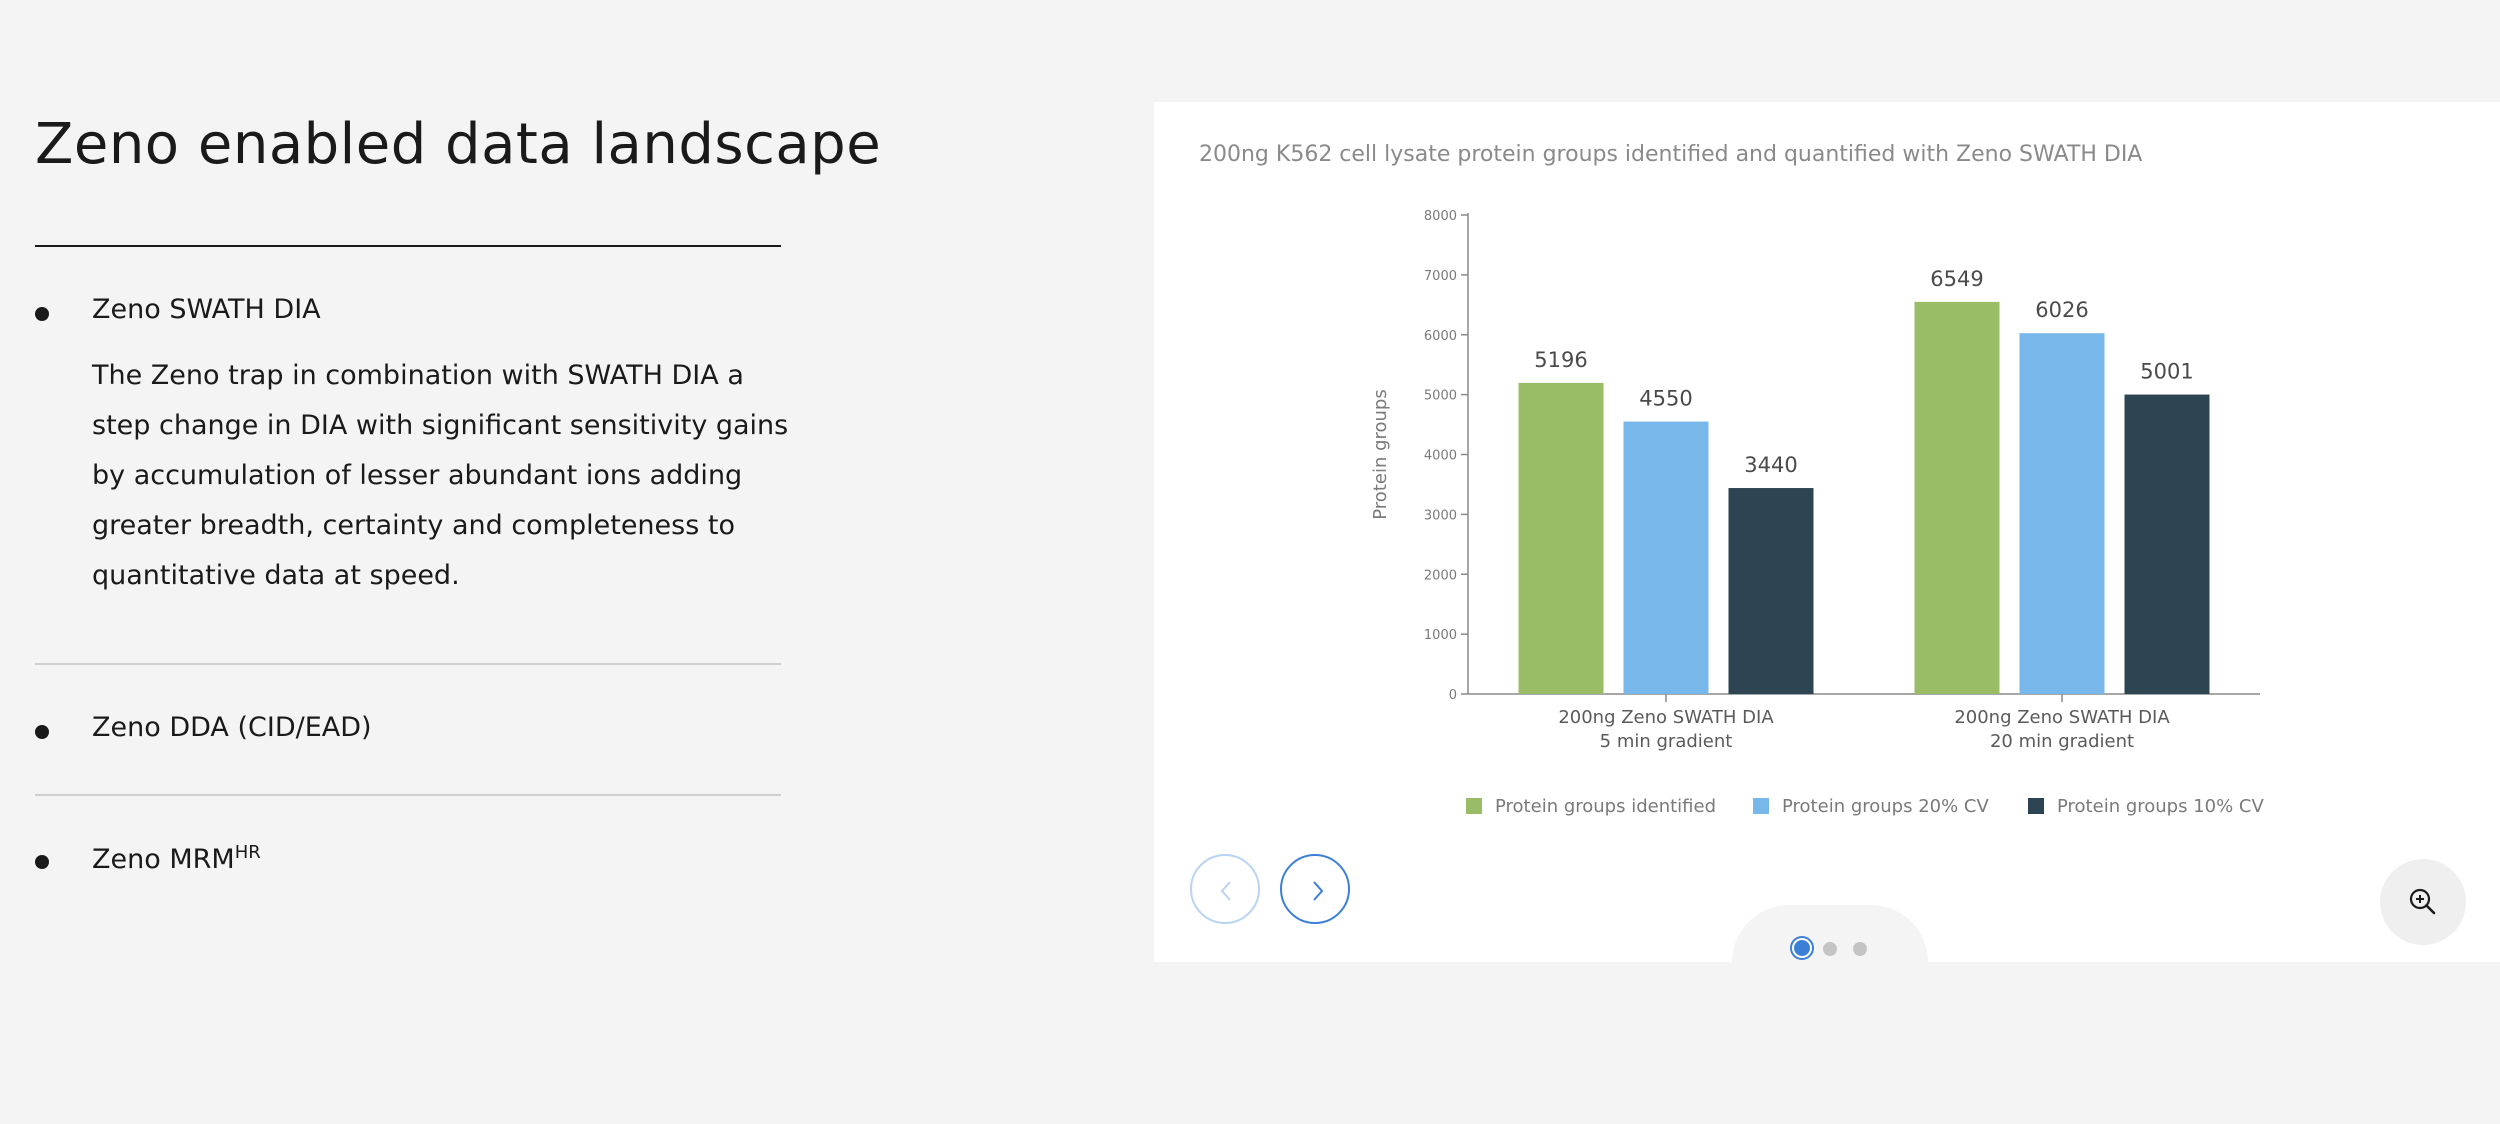 This screenshot has width=2500, height=1124. I want to click on y-tick-label: 6000, so click(1440, 336).